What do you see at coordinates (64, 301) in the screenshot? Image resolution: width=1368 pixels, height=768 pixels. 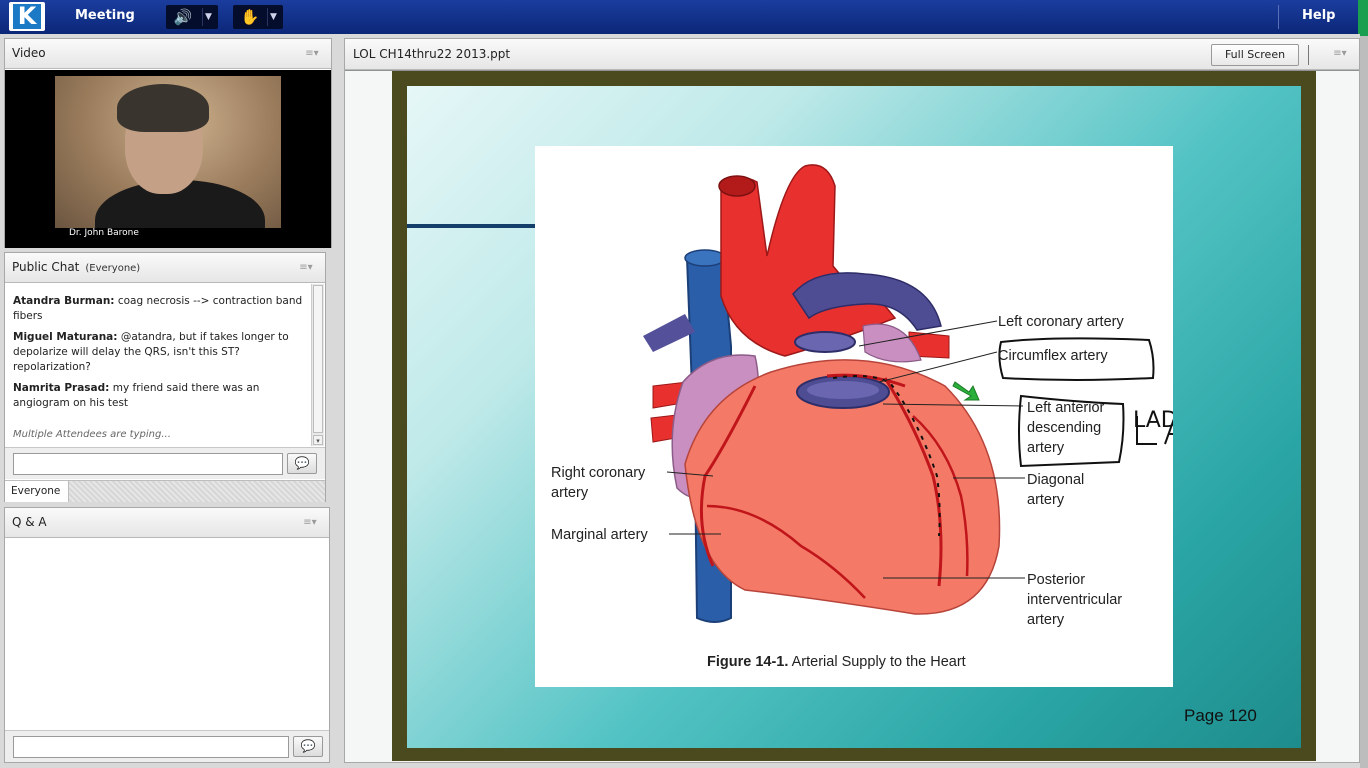 I see `chat-author: Atandra Burman:` at bounding box center [64, 301].